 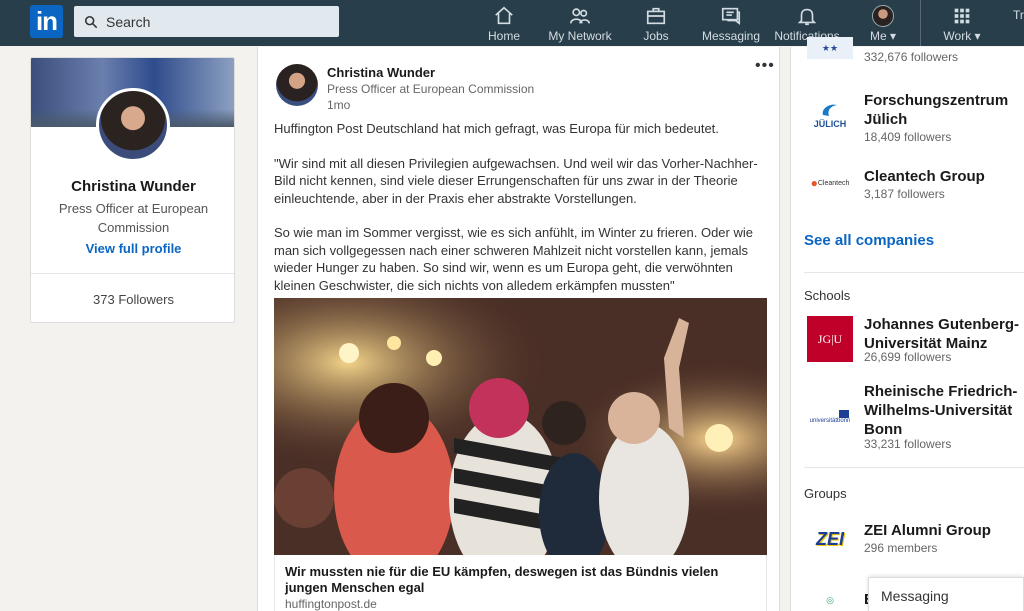 I want to click on profile-headline: Press Officer at European Commission, so click(x=133, y=218).